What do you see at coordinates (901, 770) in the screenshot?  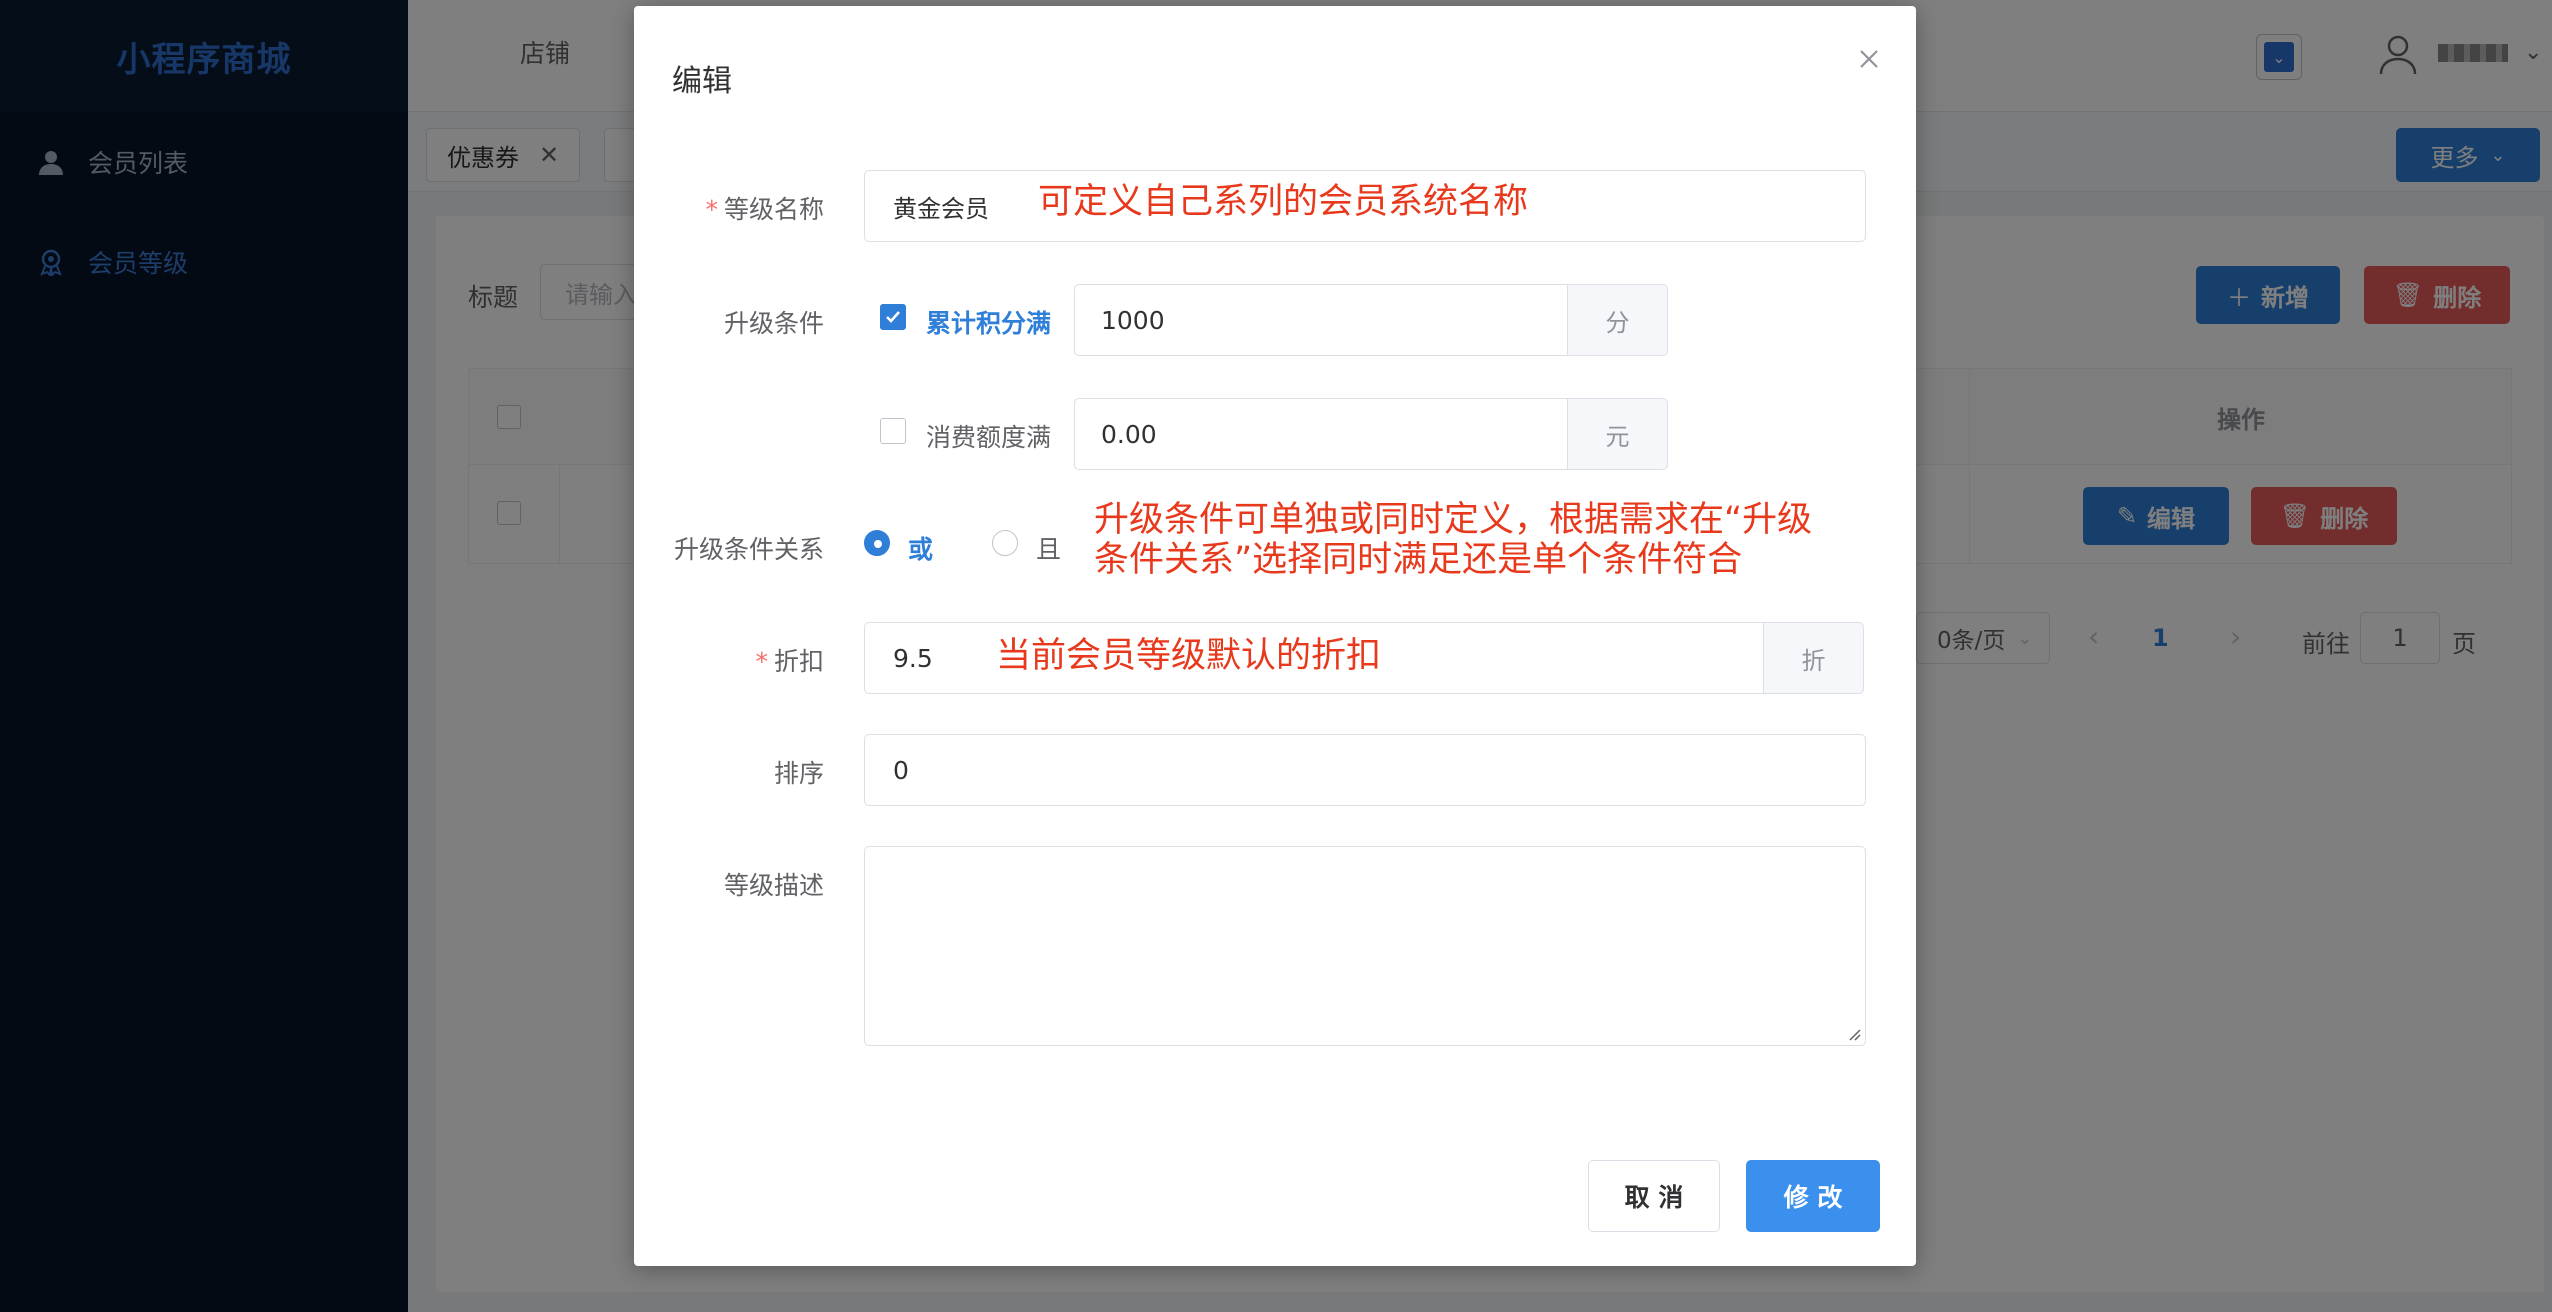 I see `sort-value: 0` at bounding box center [901, 770].